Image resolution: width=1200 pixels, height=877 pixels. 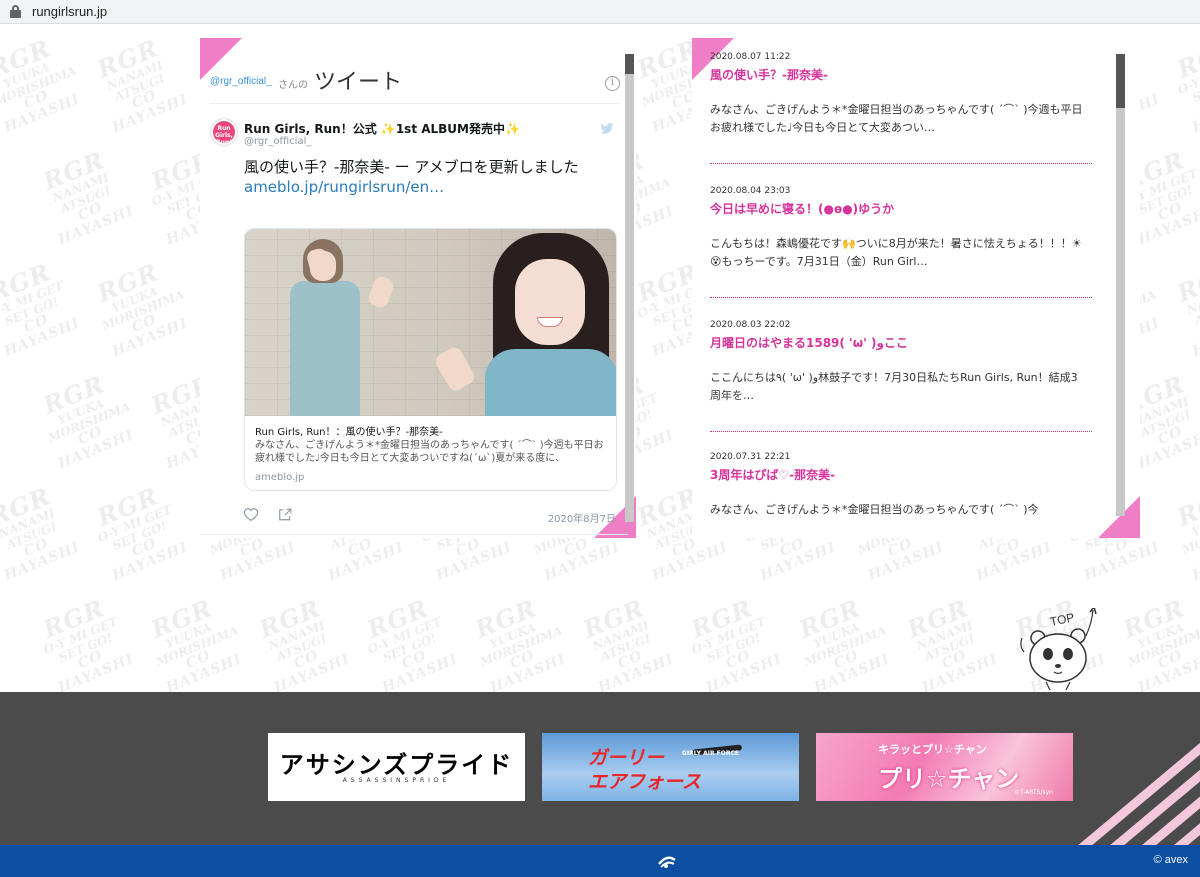 What do you see at coordinates (750, 57) in the screenshot?
I see `post-date: 2020.08.07 11:22` at bounding box center [750, 57].